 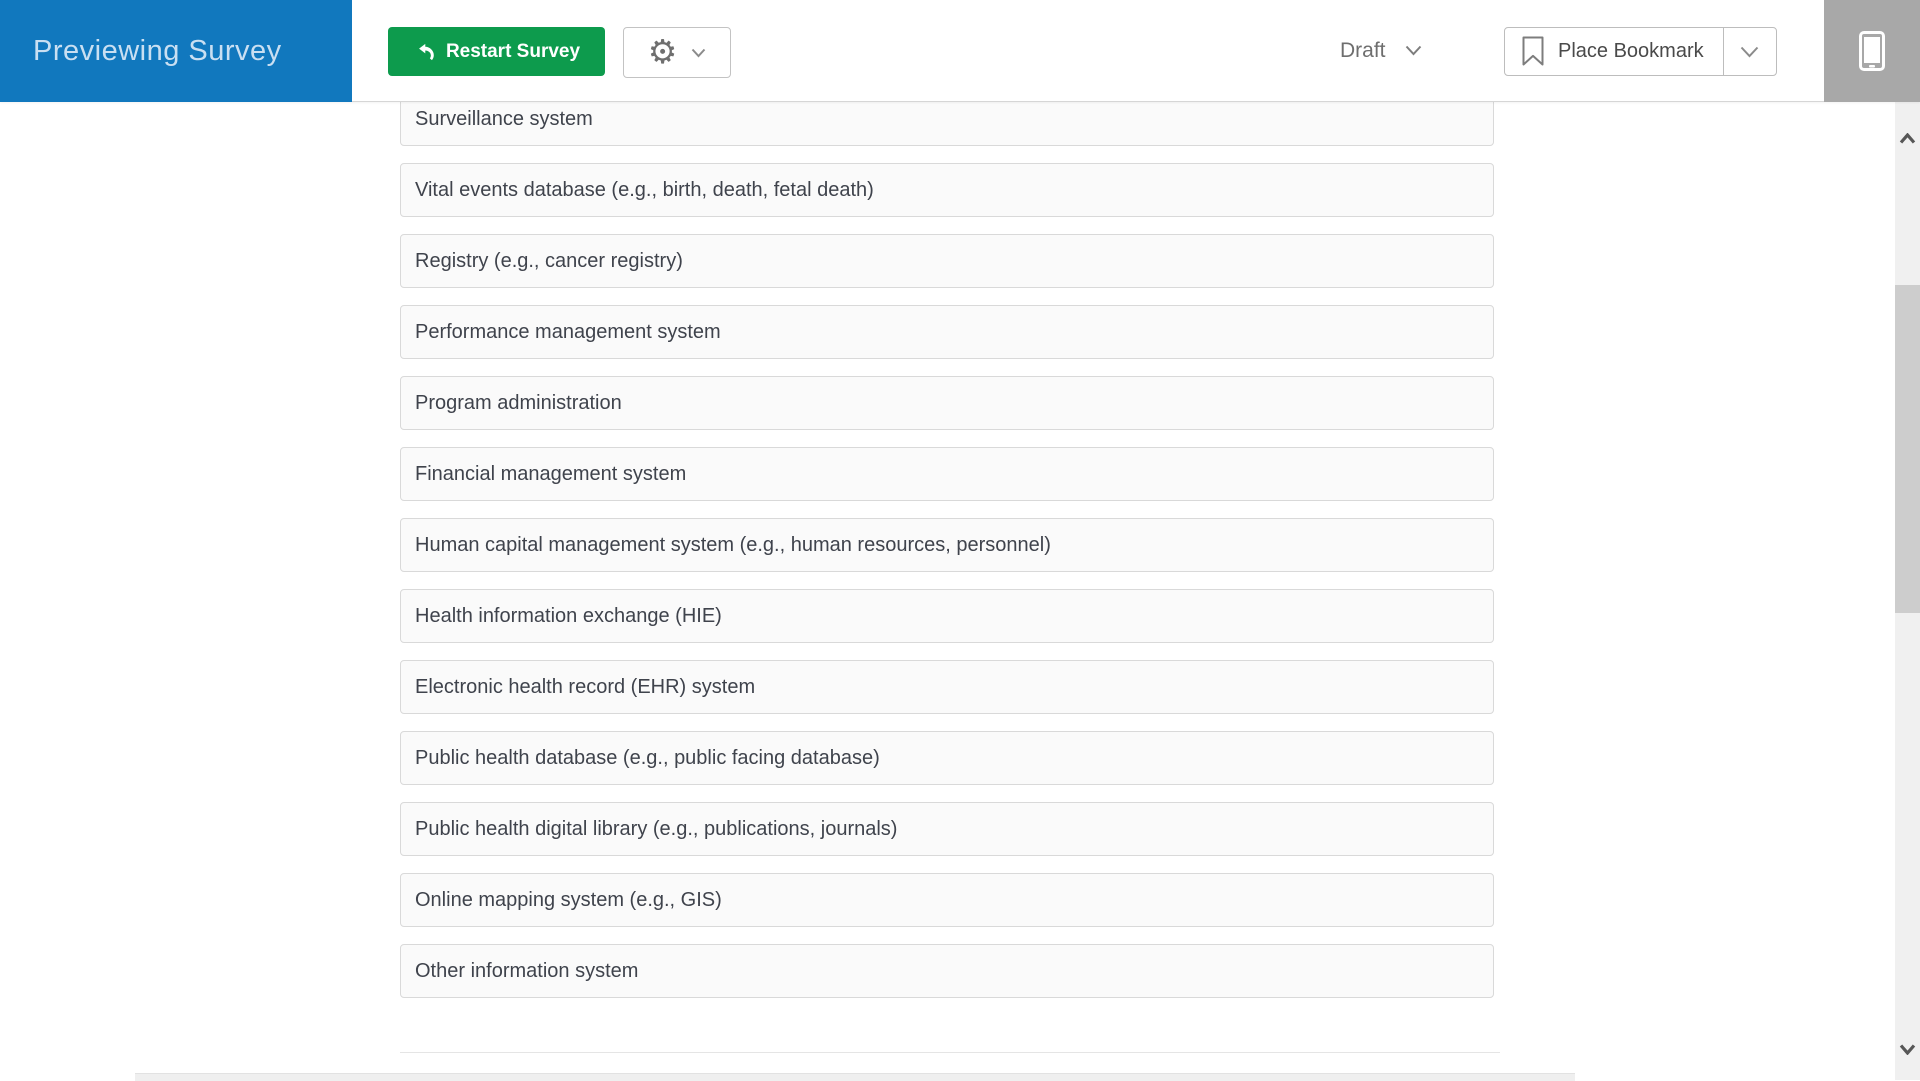 I want to click on bookmark-menu-button, so click(x=1749, y=51).